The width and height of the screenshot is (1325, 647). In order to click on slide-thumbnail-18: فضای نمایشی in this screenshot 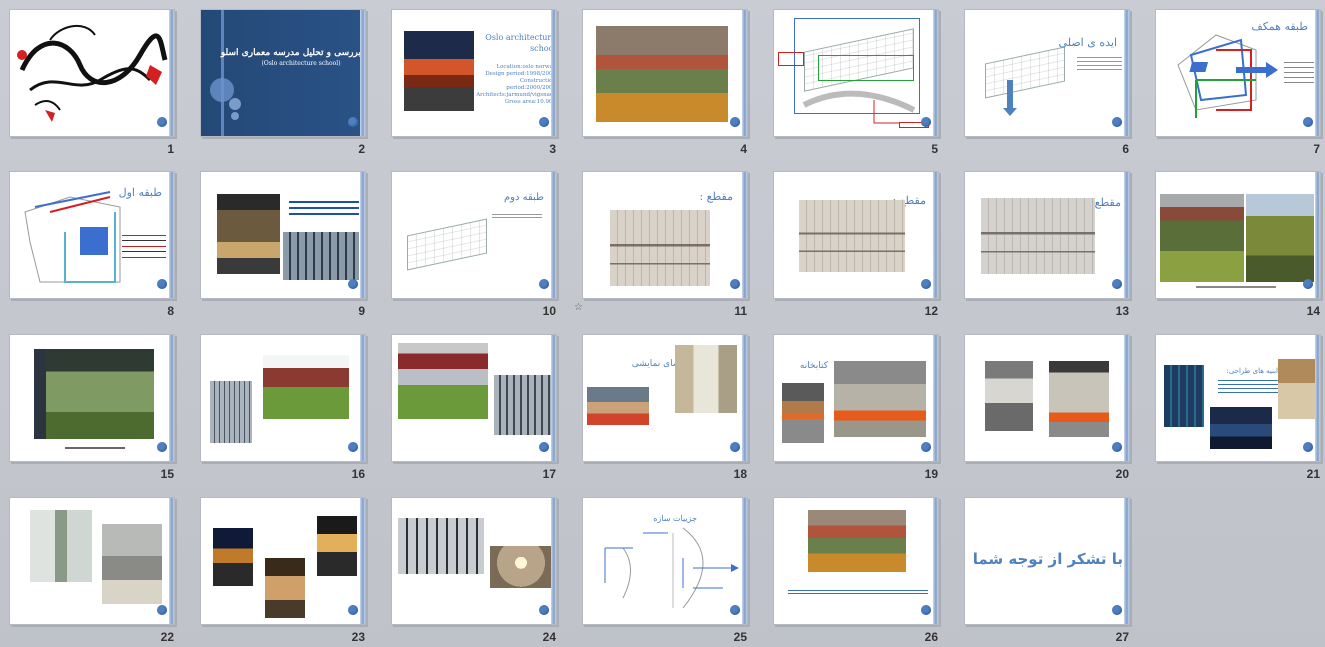, I will do `click(665, 398)`.